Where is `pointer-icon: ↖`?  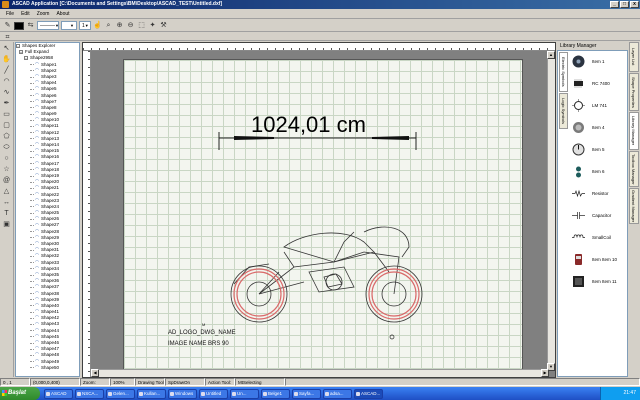
pointer-icon: ↖ is located at coordinates (7, 49).